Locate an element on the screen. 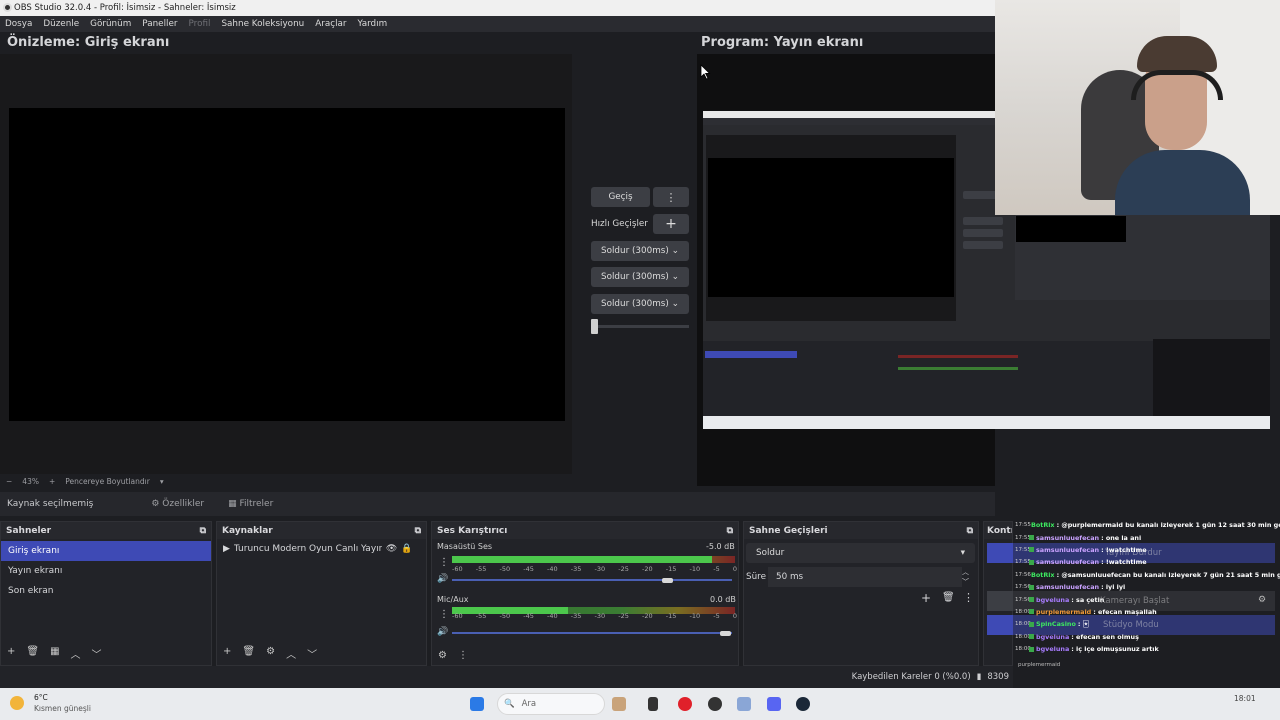  chat-username: bgveluna is located at coordinates (1053, 649).